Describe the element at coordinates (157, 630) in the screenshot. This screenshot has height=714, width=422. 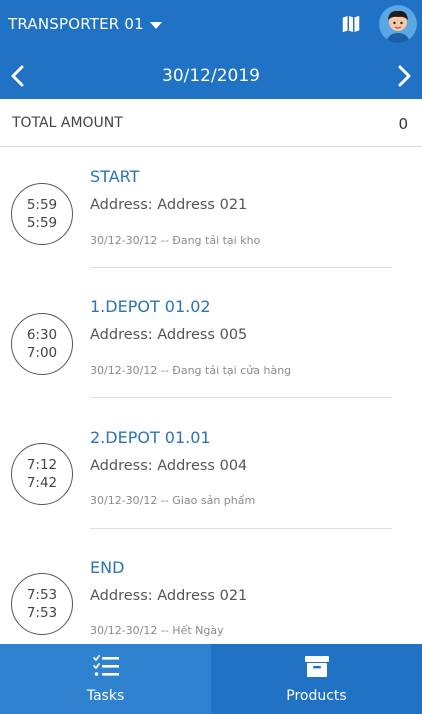
I see `stop-meta: 30/12-30/12 -- Hết Ngày` at that location.